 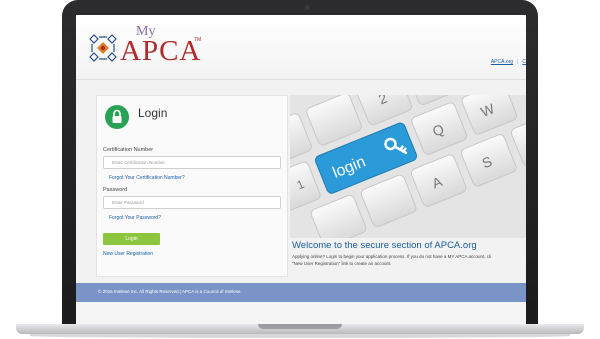 I want to click on laptop-notch, so click(x=300, y=326).